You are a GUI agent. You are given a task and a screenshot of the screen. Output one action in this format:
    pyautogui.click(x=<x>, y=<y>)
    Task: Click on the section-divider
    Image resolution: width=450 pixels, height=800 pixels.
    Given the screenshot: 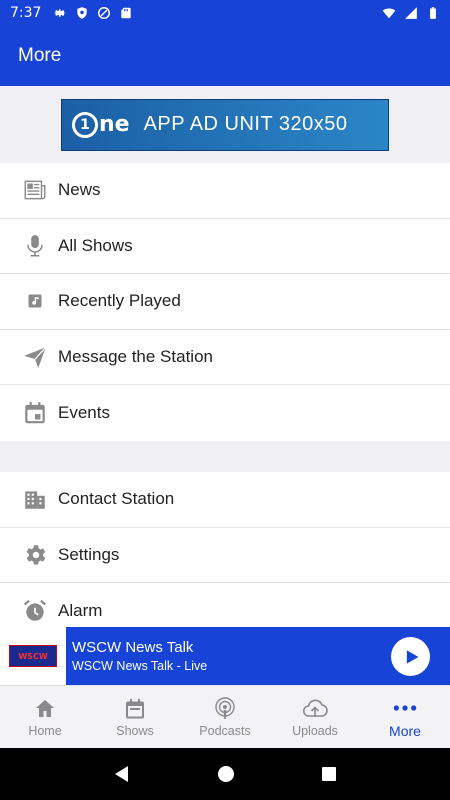 What is the action you would take?
    pyautogui.click(x=225, y=456)
    